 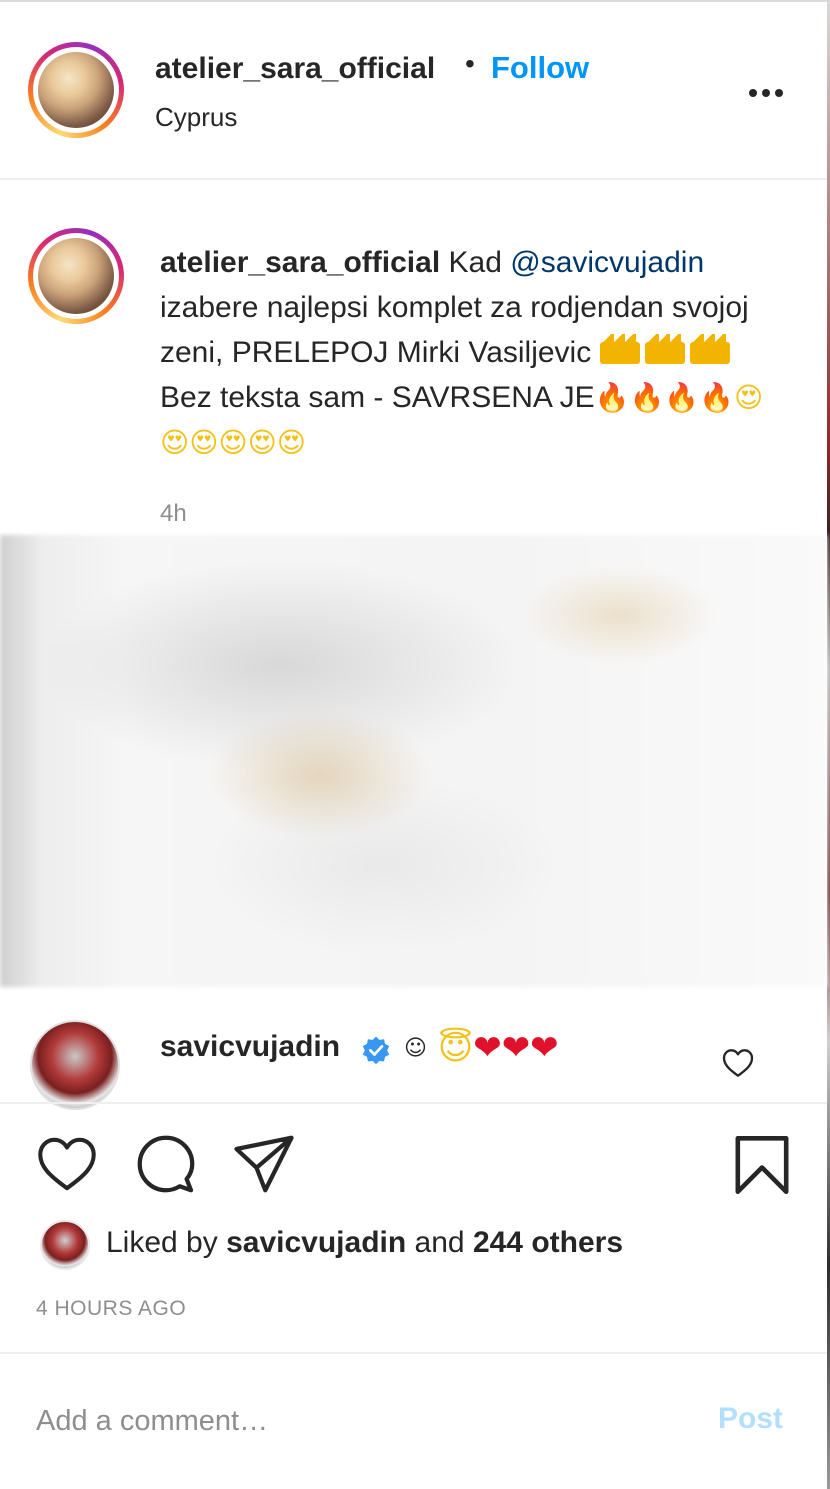 What do you see at coordinates (173, 514) in the screenshot?
I see `caption-timestamp: 4h` at bounding box center [173, 514].